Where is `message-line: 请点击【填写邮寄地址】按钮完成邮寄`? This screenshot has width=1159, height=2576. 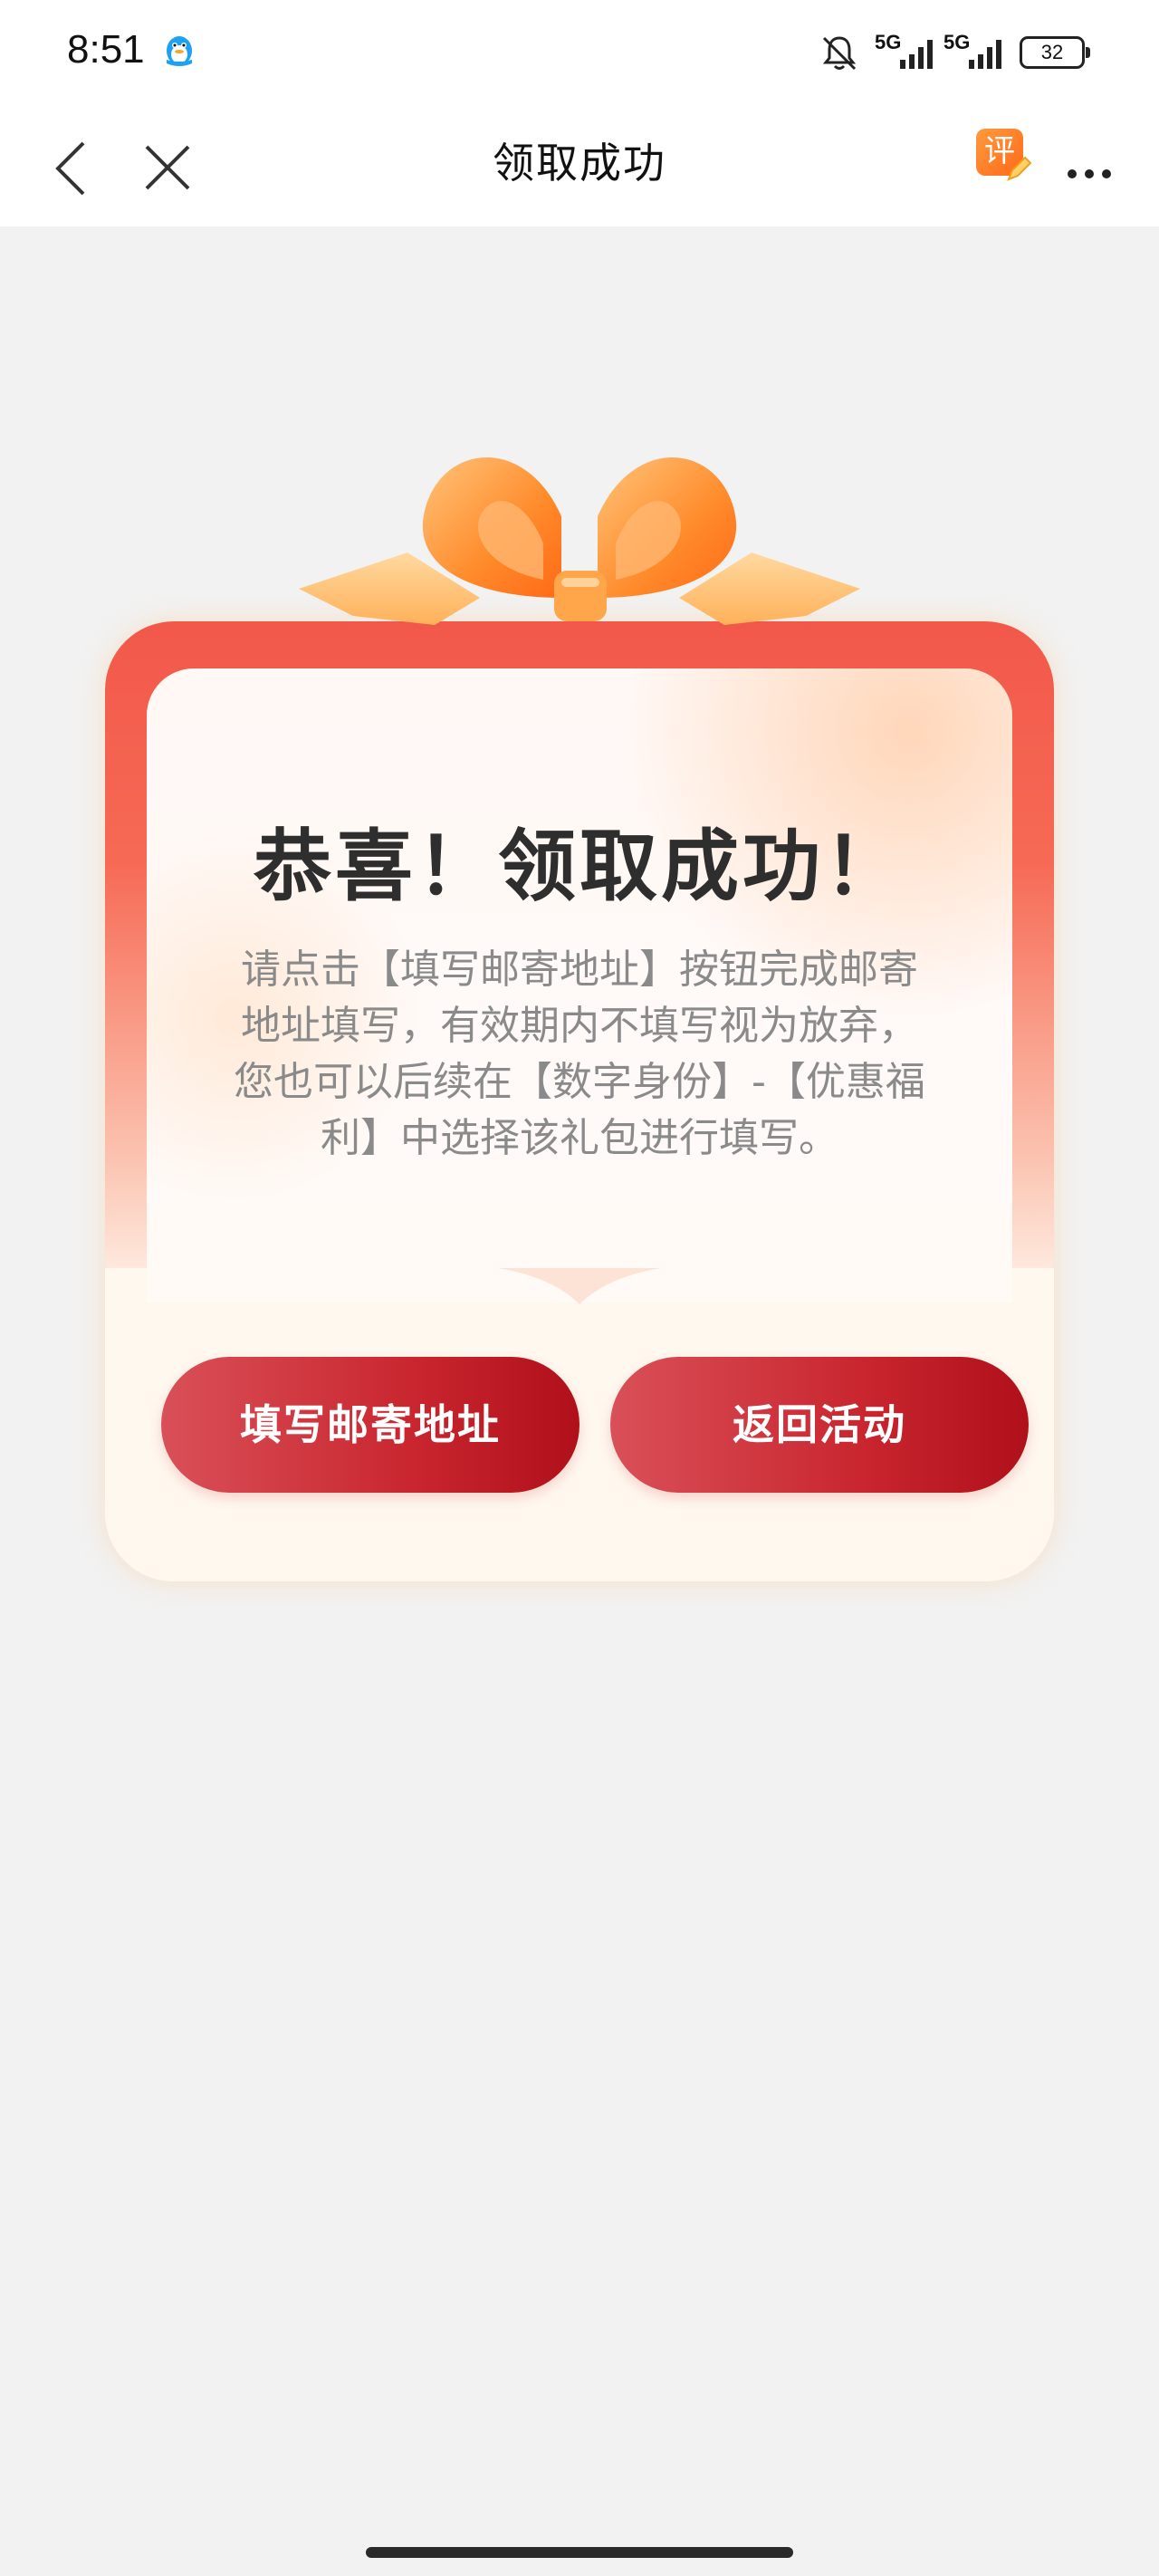
message-line: 请点击【填写邮寄地址】按钮完成邮寄 is located at coordinates (579, 970).